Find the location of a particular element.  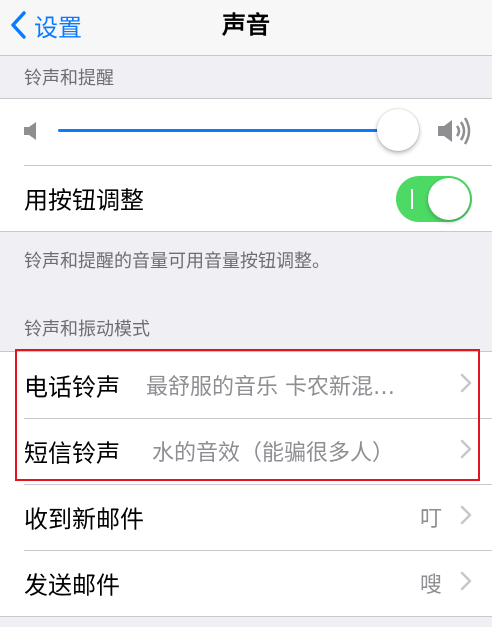

toggle-knob is located at coordinates (449, 199).